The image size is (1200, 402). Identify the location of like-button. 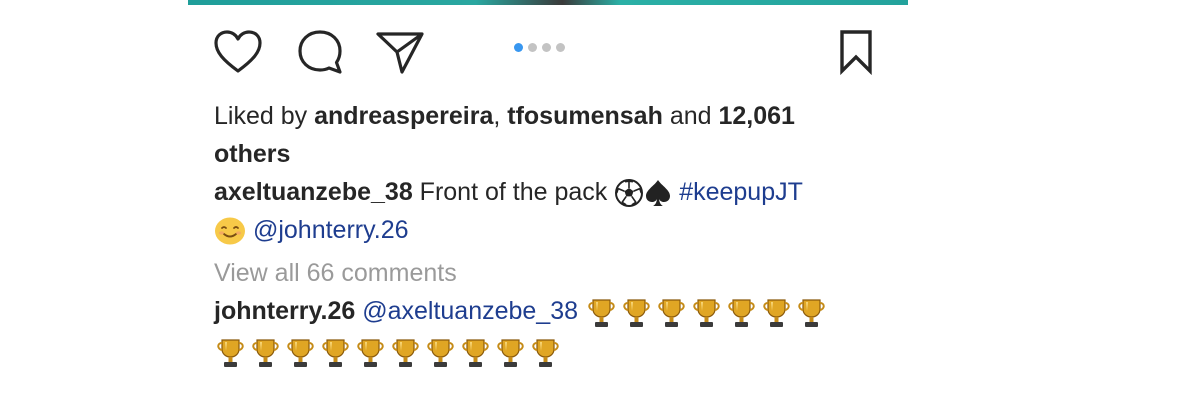
(238, 52).